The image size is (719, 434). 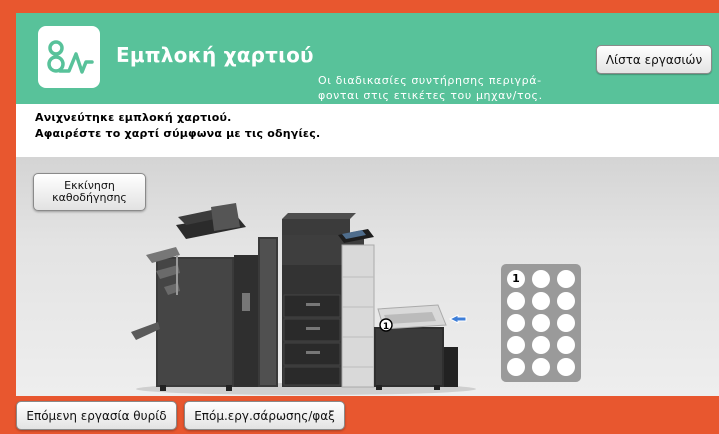 What do you see at coordinates (430, 80) in the screenshot?
I see `maintenance-note-line1: Οι διαδικασίες συντήρησης περιγρά-` at bounding box center [430, 80].